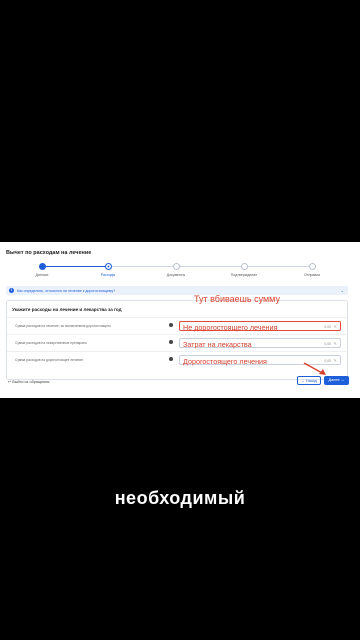 The width and height of the screenshot is (360, 640). I want to click on step-expenses: Расходы, so click(108, 270).